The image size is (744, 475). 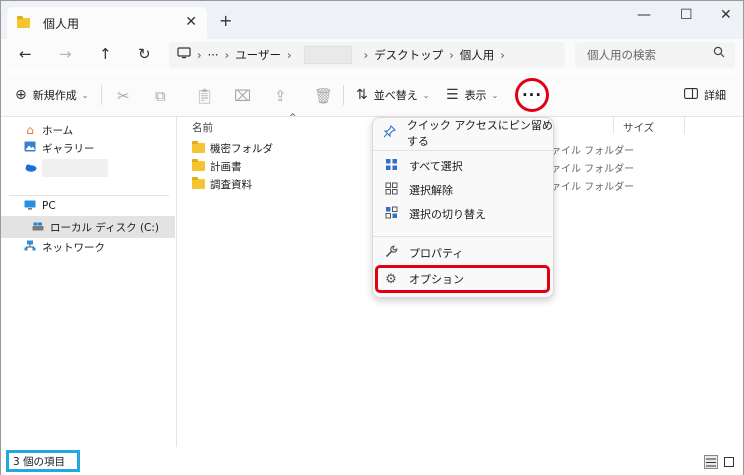 I want to click on menu-item-pin-quick-access: クイック アクセスにピン留めする, so click(x=463, y=133).